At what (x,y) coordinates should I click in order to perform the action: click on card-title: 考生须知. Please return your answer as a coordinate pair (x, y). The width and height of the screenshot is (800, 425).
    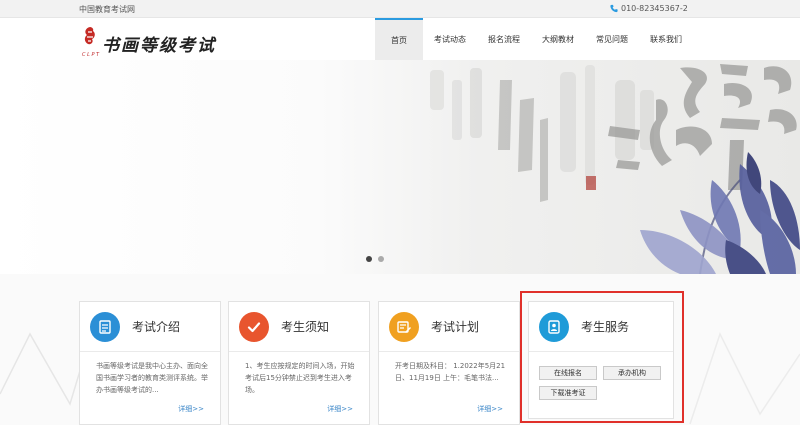
    Looking at the image, I should click on (305, 327).